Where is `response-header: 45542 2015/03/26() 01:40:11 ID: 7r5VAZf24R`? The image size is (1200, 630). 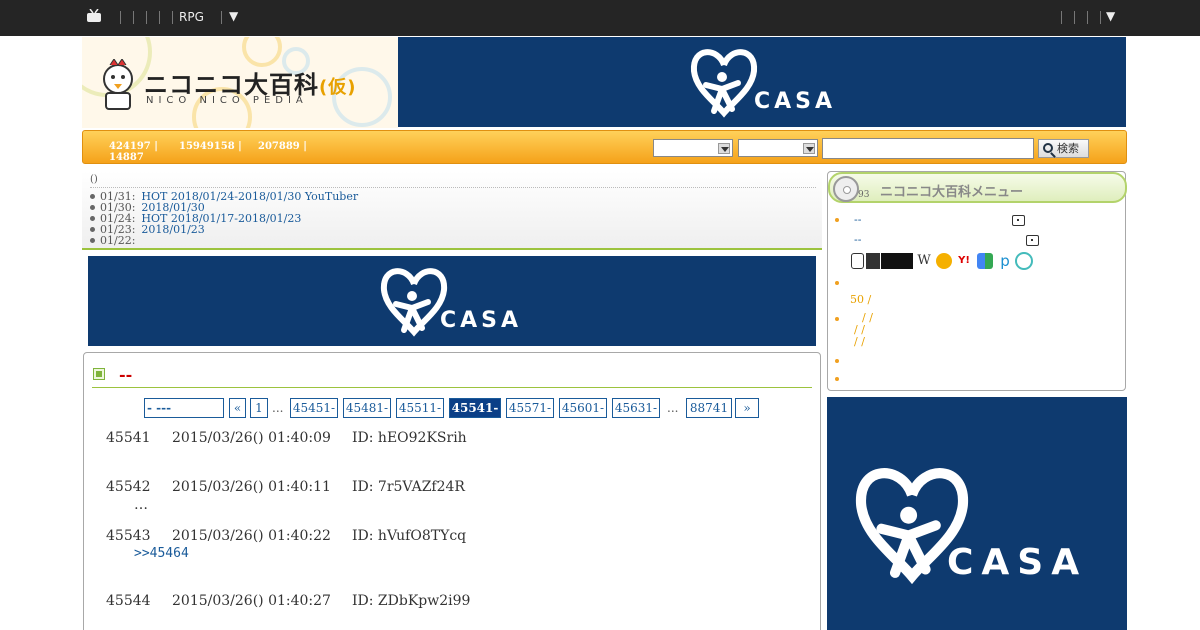 response-header: 45542 2015/03/26() 01:40:11 ID: 7r5VAZf24R is located at coordinates (285, 487).